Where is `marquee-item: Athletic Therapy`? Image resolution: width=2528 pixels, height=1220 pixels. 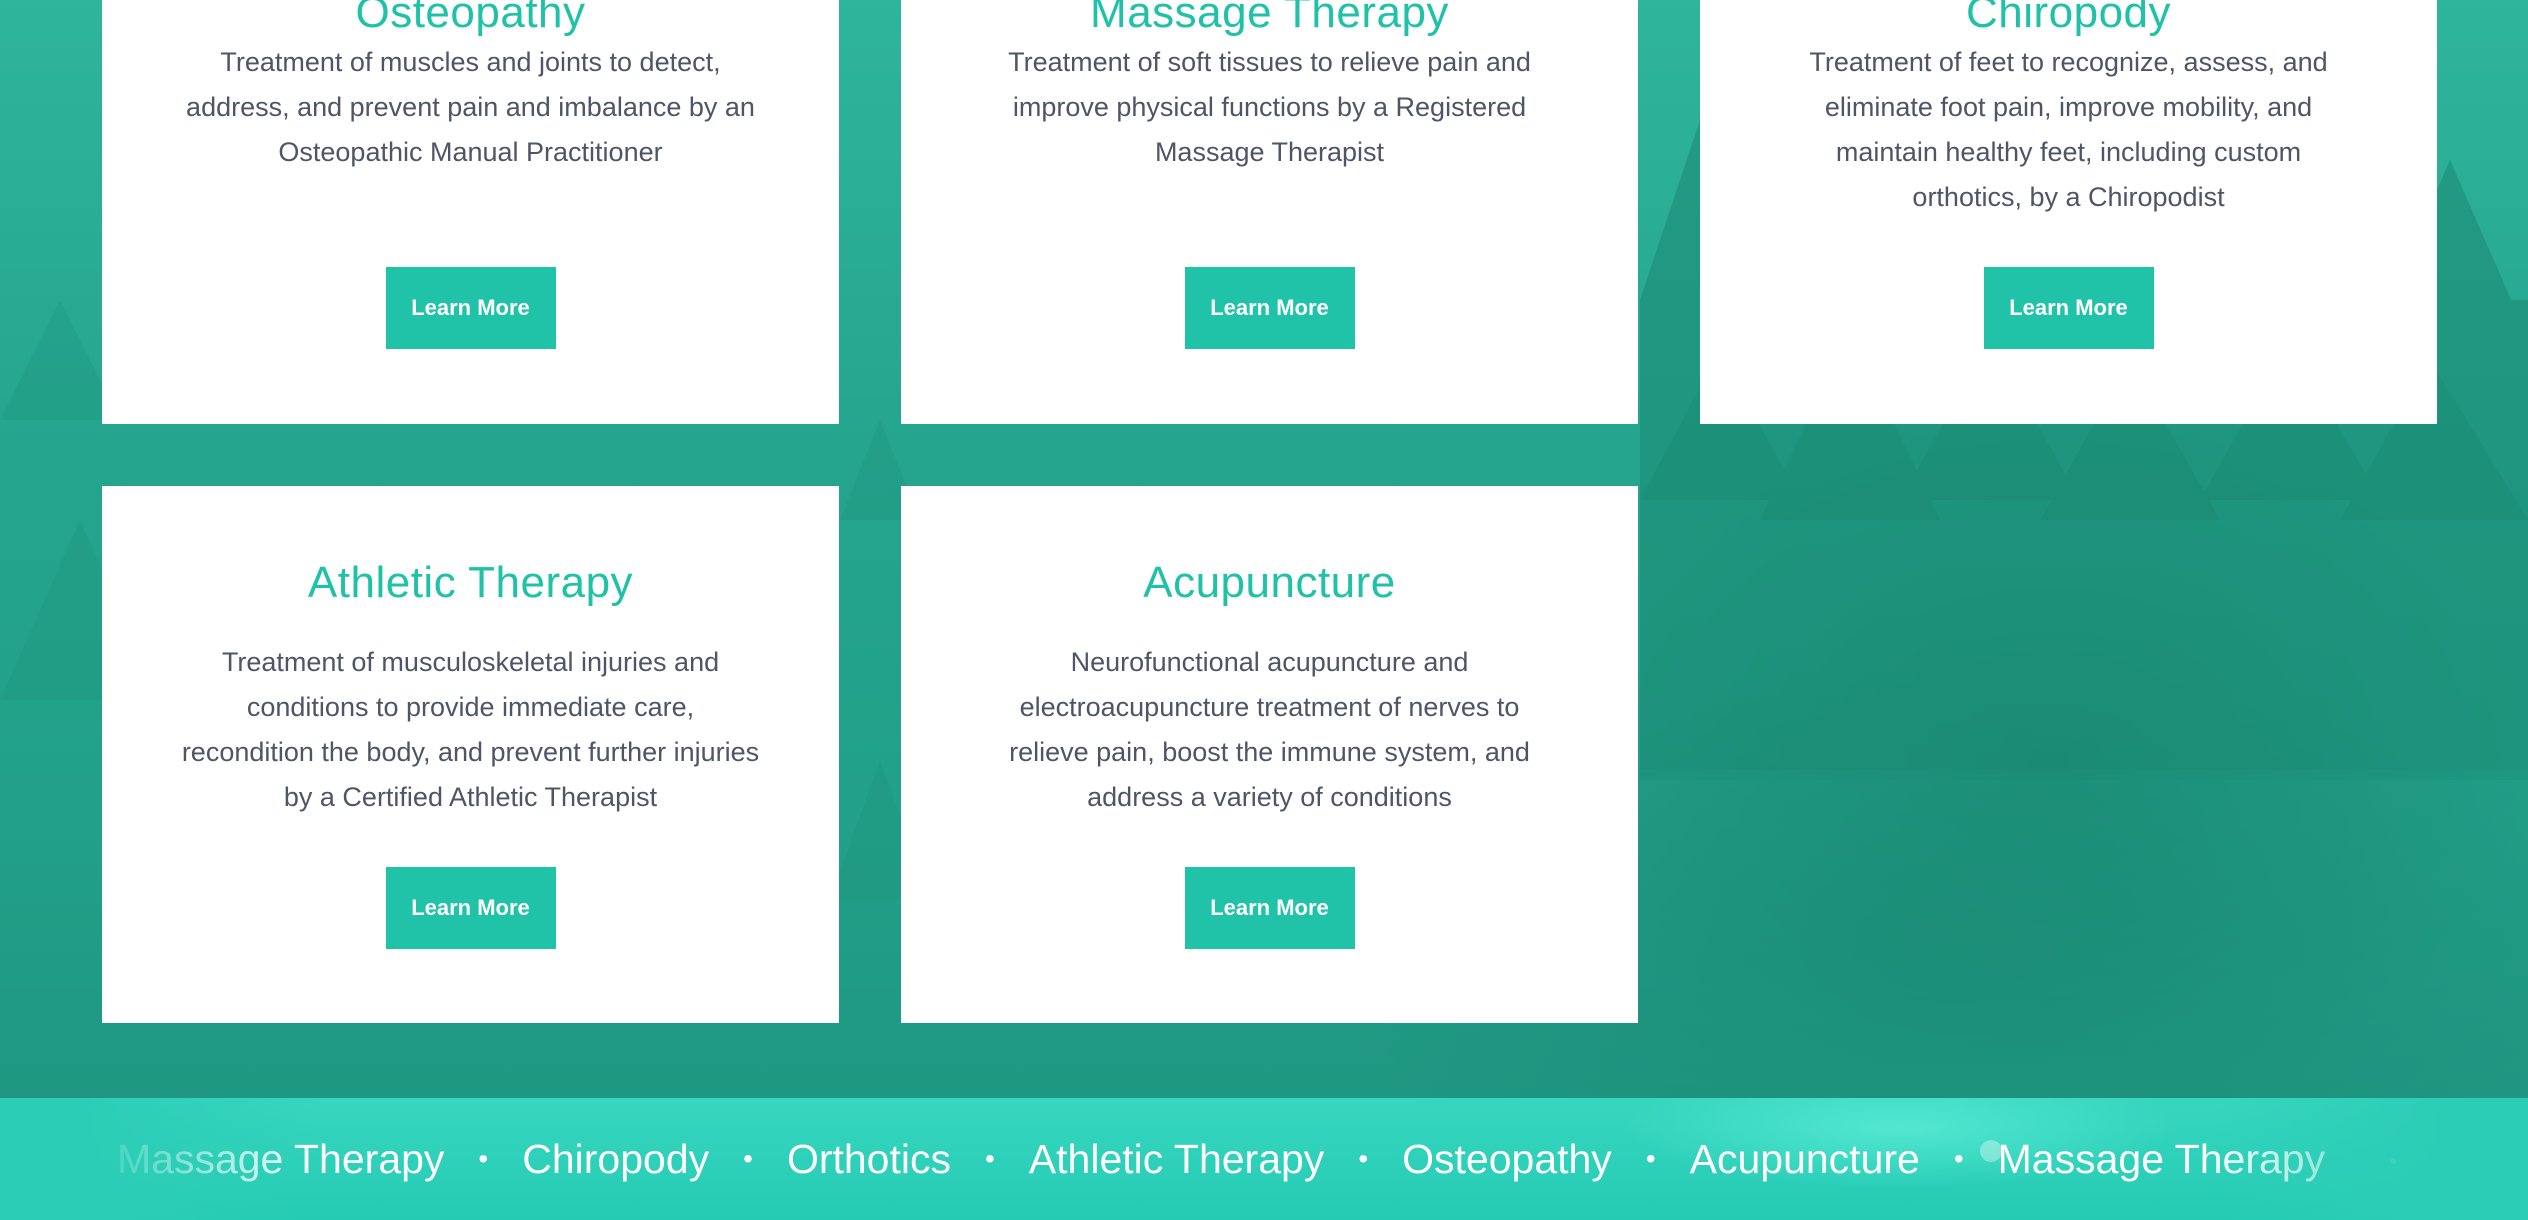
marquee-item: Athletic Therapy is located at coordinates (1176, 1158).